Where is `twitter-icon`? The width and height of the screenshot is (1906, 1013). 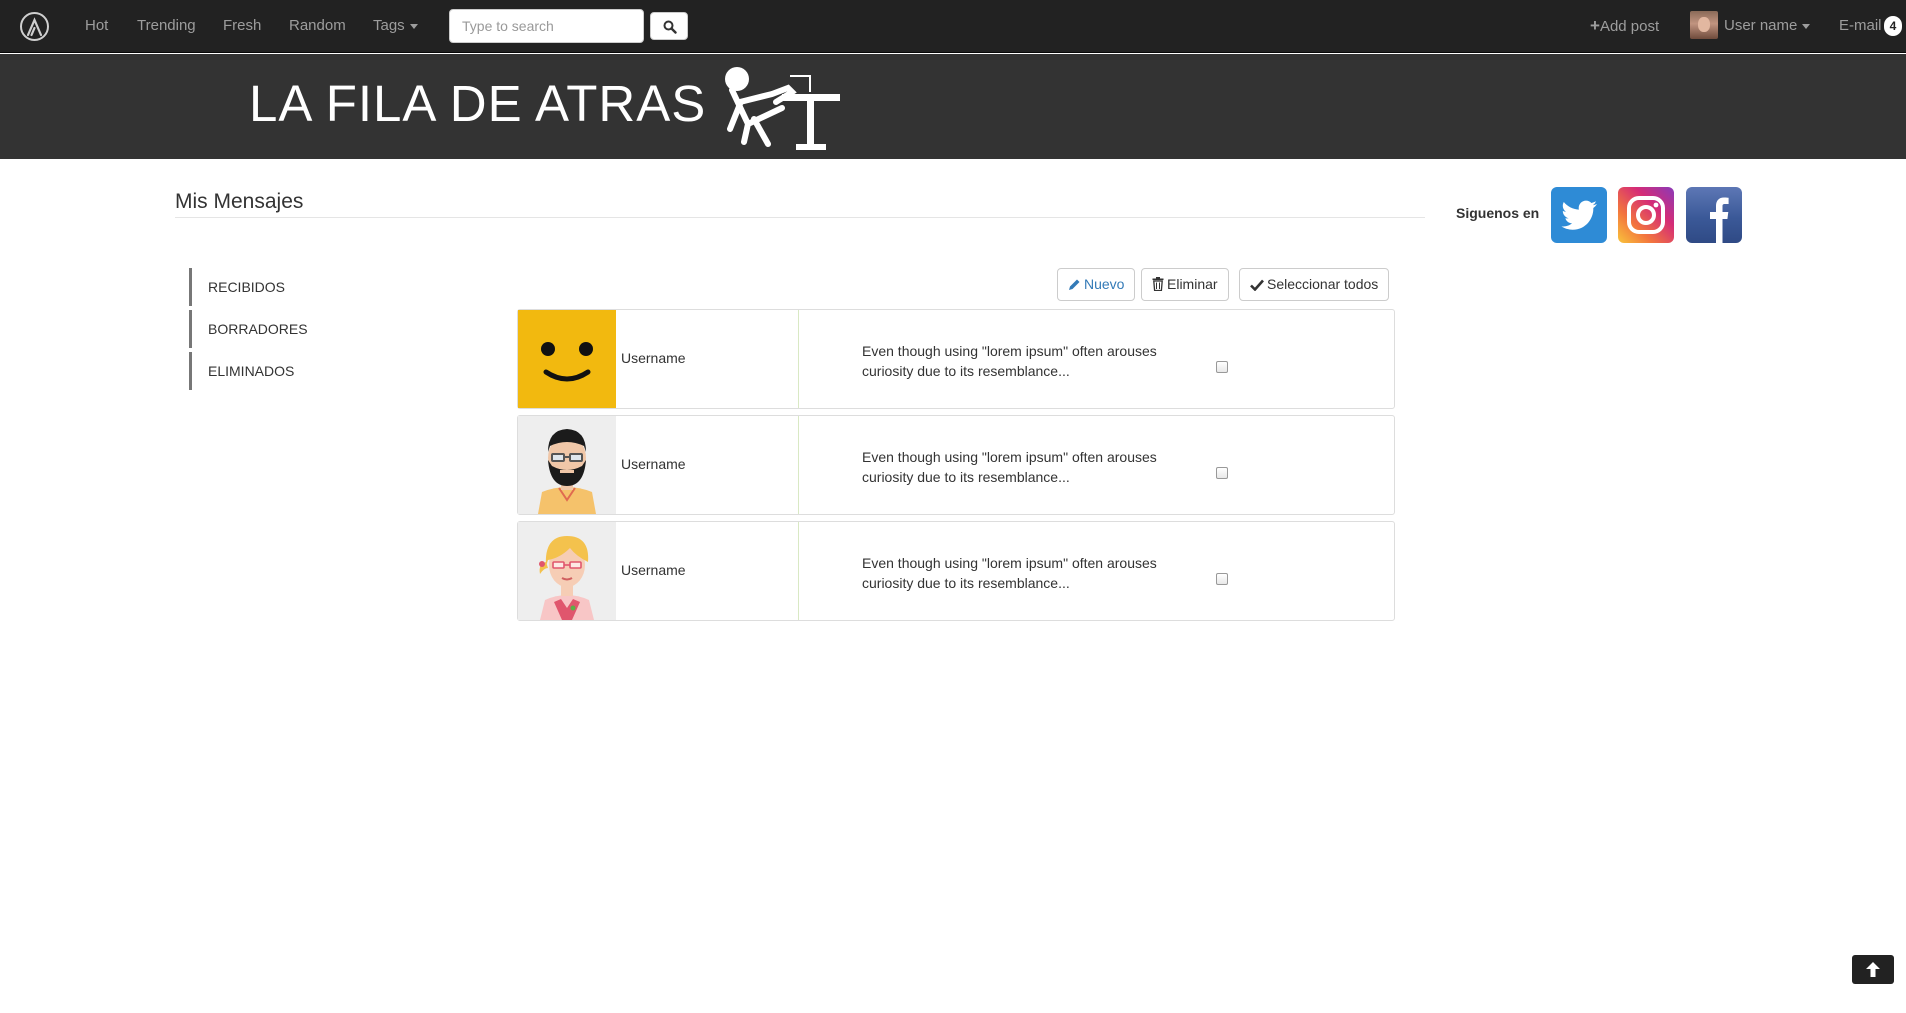
twitter-icon is located at coordinates (1579, 215).